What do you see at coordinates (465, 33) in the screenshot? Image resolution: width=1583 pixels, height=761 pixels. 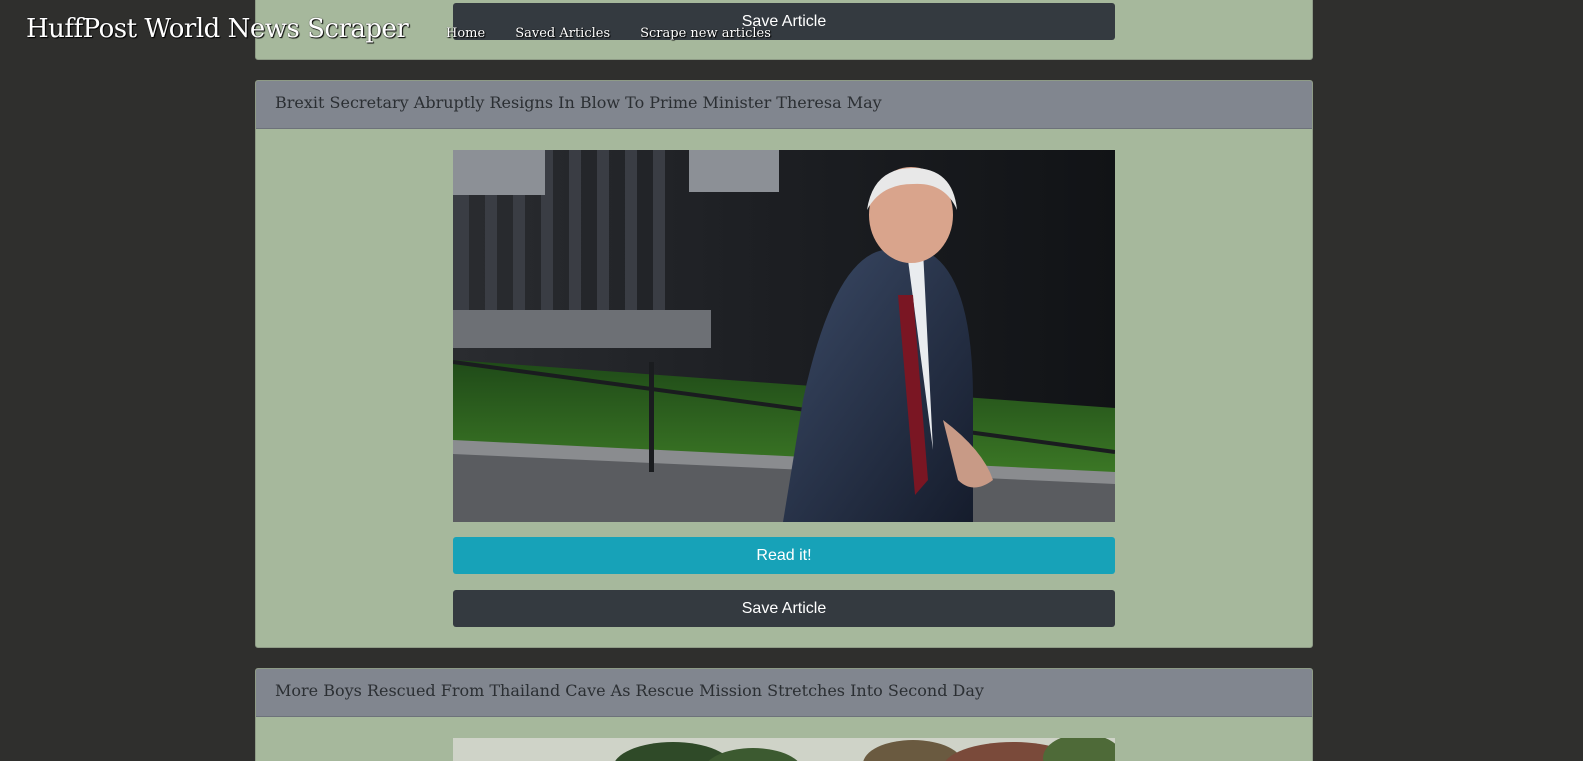 I see `nav-home-link: Home` at bounding box center [465, 33].